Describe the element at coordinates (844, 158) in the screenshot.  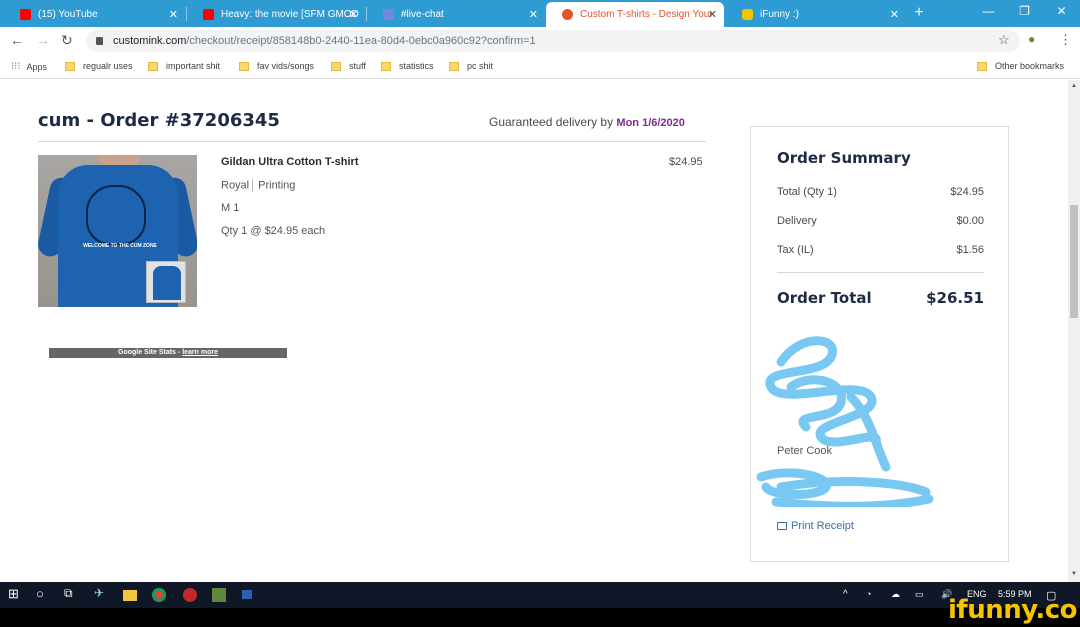
I see `summary-title: Order Summary` at that location.